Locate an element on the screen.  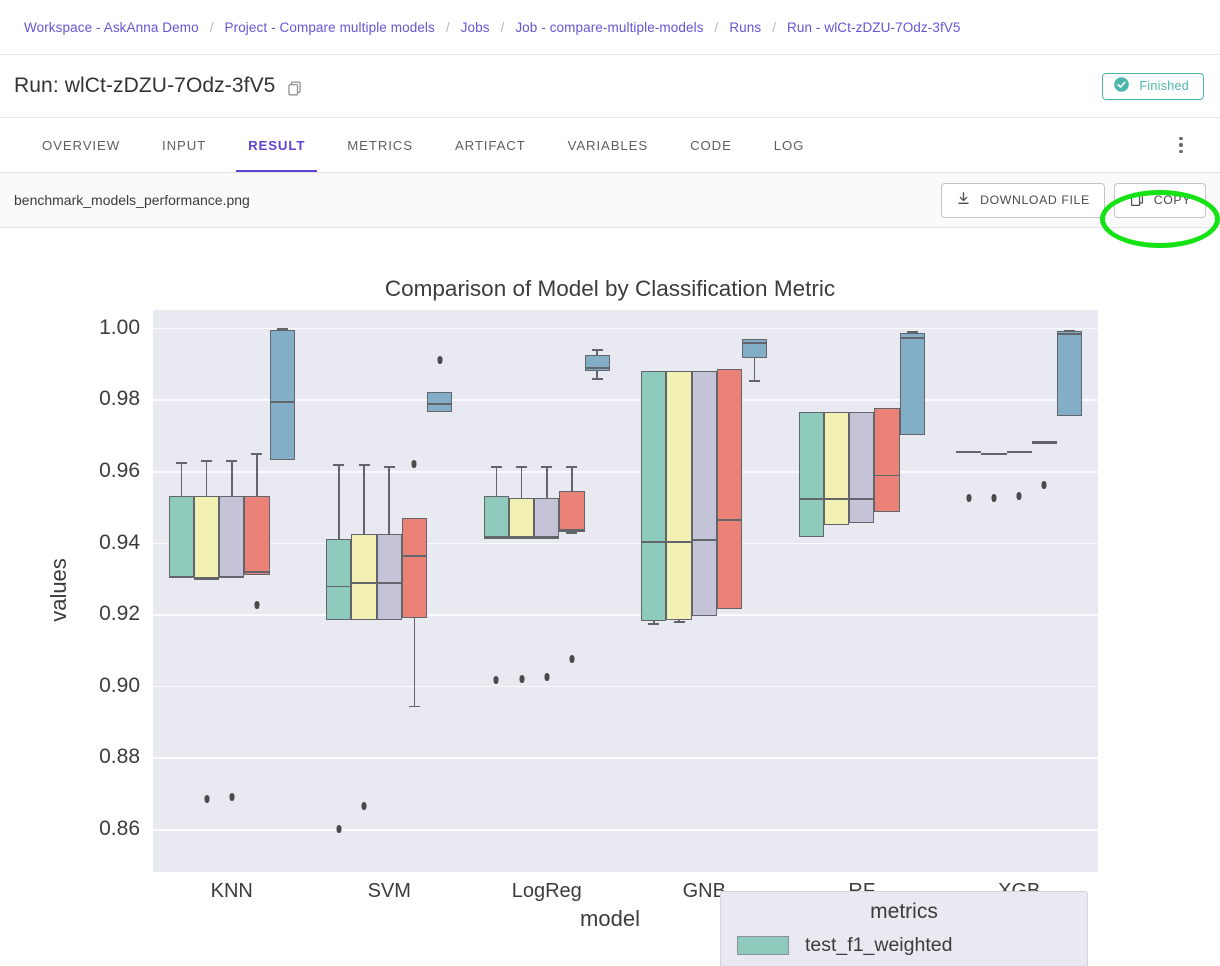
y-tick-label: 0.86 is located at coordinates (119, 829).